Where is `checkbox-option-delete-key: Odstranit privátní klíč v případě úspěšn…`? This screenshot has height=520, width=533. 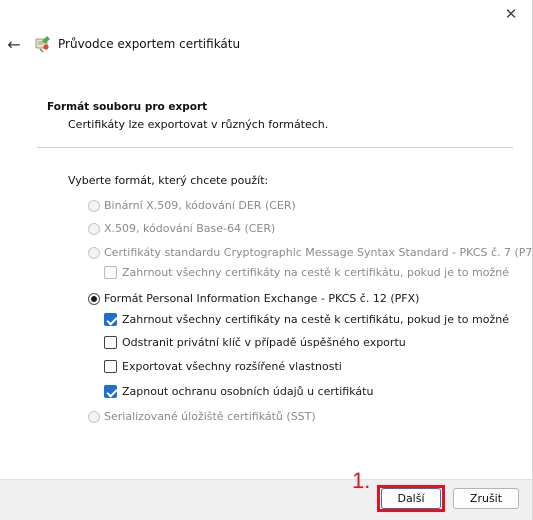 checkbox-option-delete-key: Odstranit privátní klíč v případě úspěšn… is located at coordinates (255, 342).